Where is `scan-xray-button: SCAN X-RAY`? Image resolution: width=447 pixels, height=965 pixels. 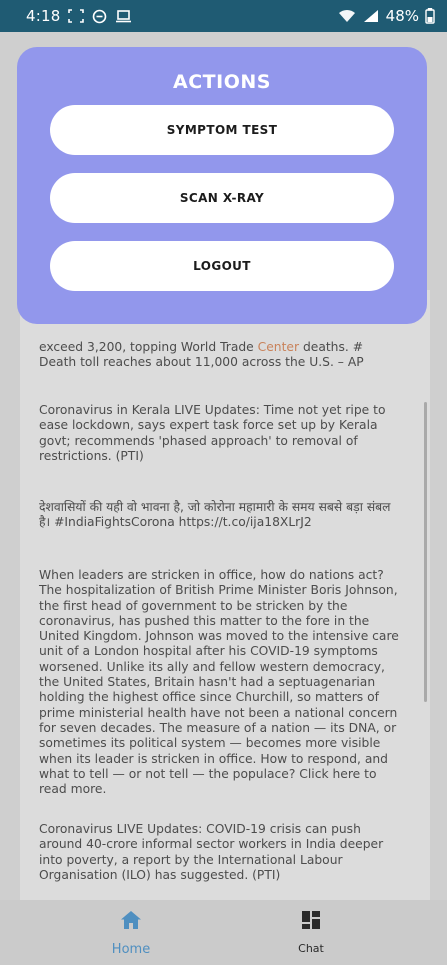
scan-xray-button: SCAN X-RAY is located at coordinates (222, 198).